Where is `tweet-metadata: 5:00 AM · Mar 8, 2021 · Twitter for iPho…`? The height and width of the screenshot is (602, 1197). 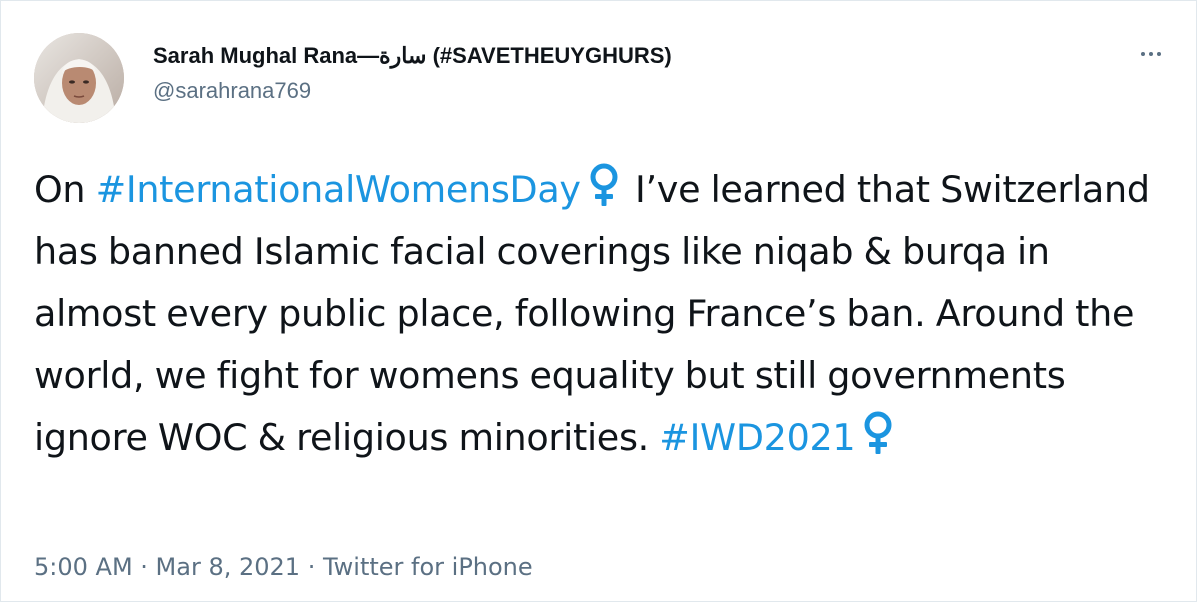
tweet-metadata: 5:00 AM · Mar 8, 2021 · Twitter for iPho… is located at coordinates (283, 567).